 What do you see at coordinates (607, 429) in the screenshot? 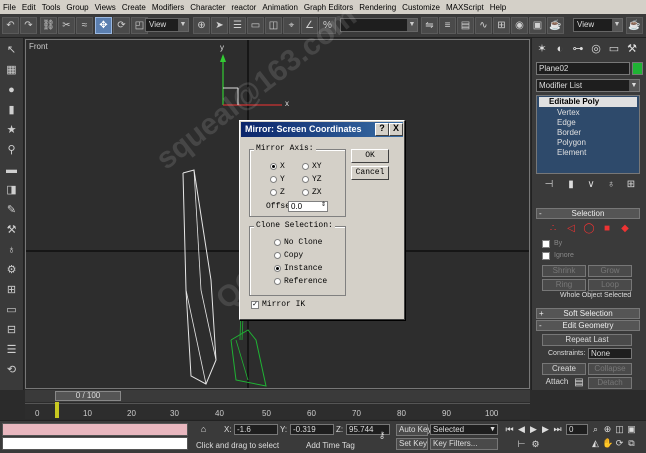
I see `zoom-all-icon: ⊕` at bounding box center [607, 429].